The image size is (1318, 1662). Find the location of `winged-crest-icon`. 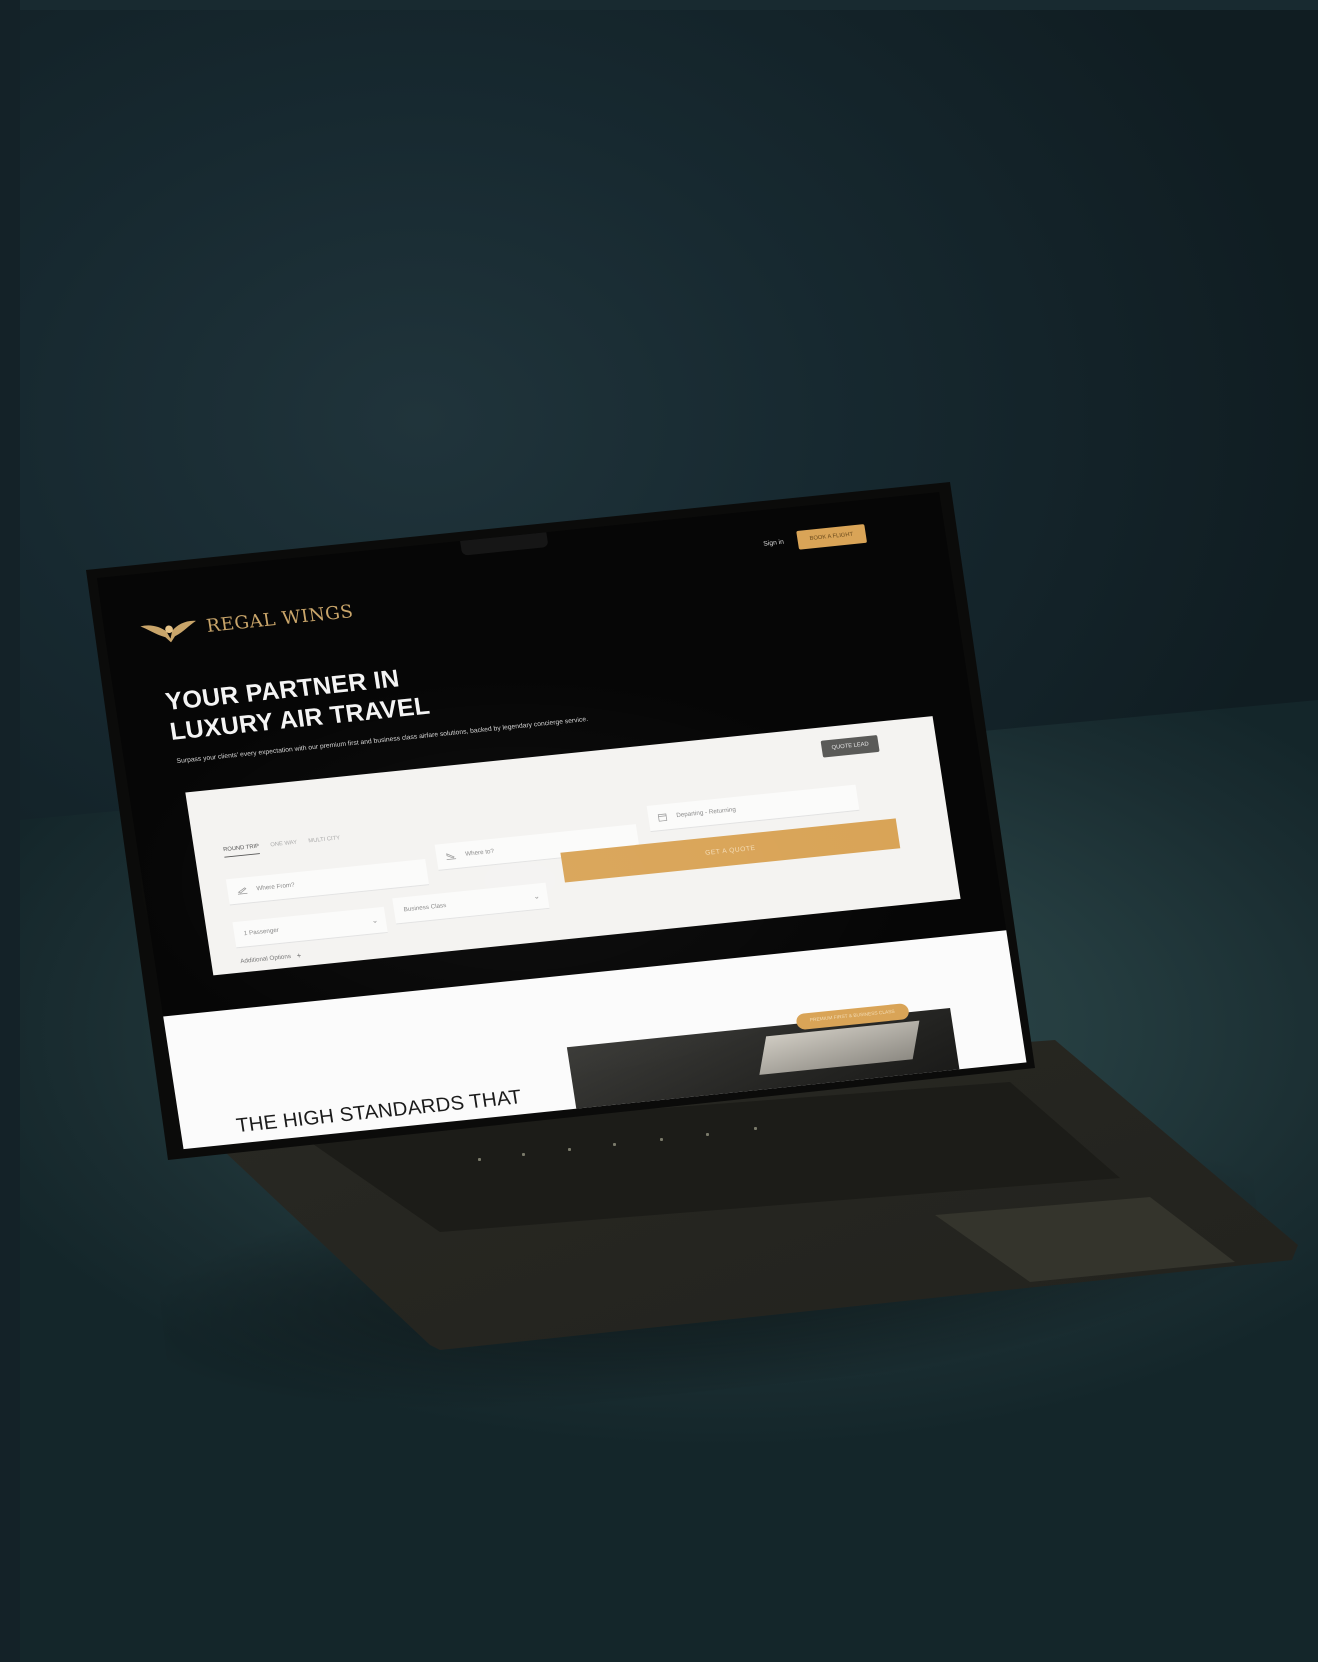

winged-crest-icon is located at coordinates (168, 631).